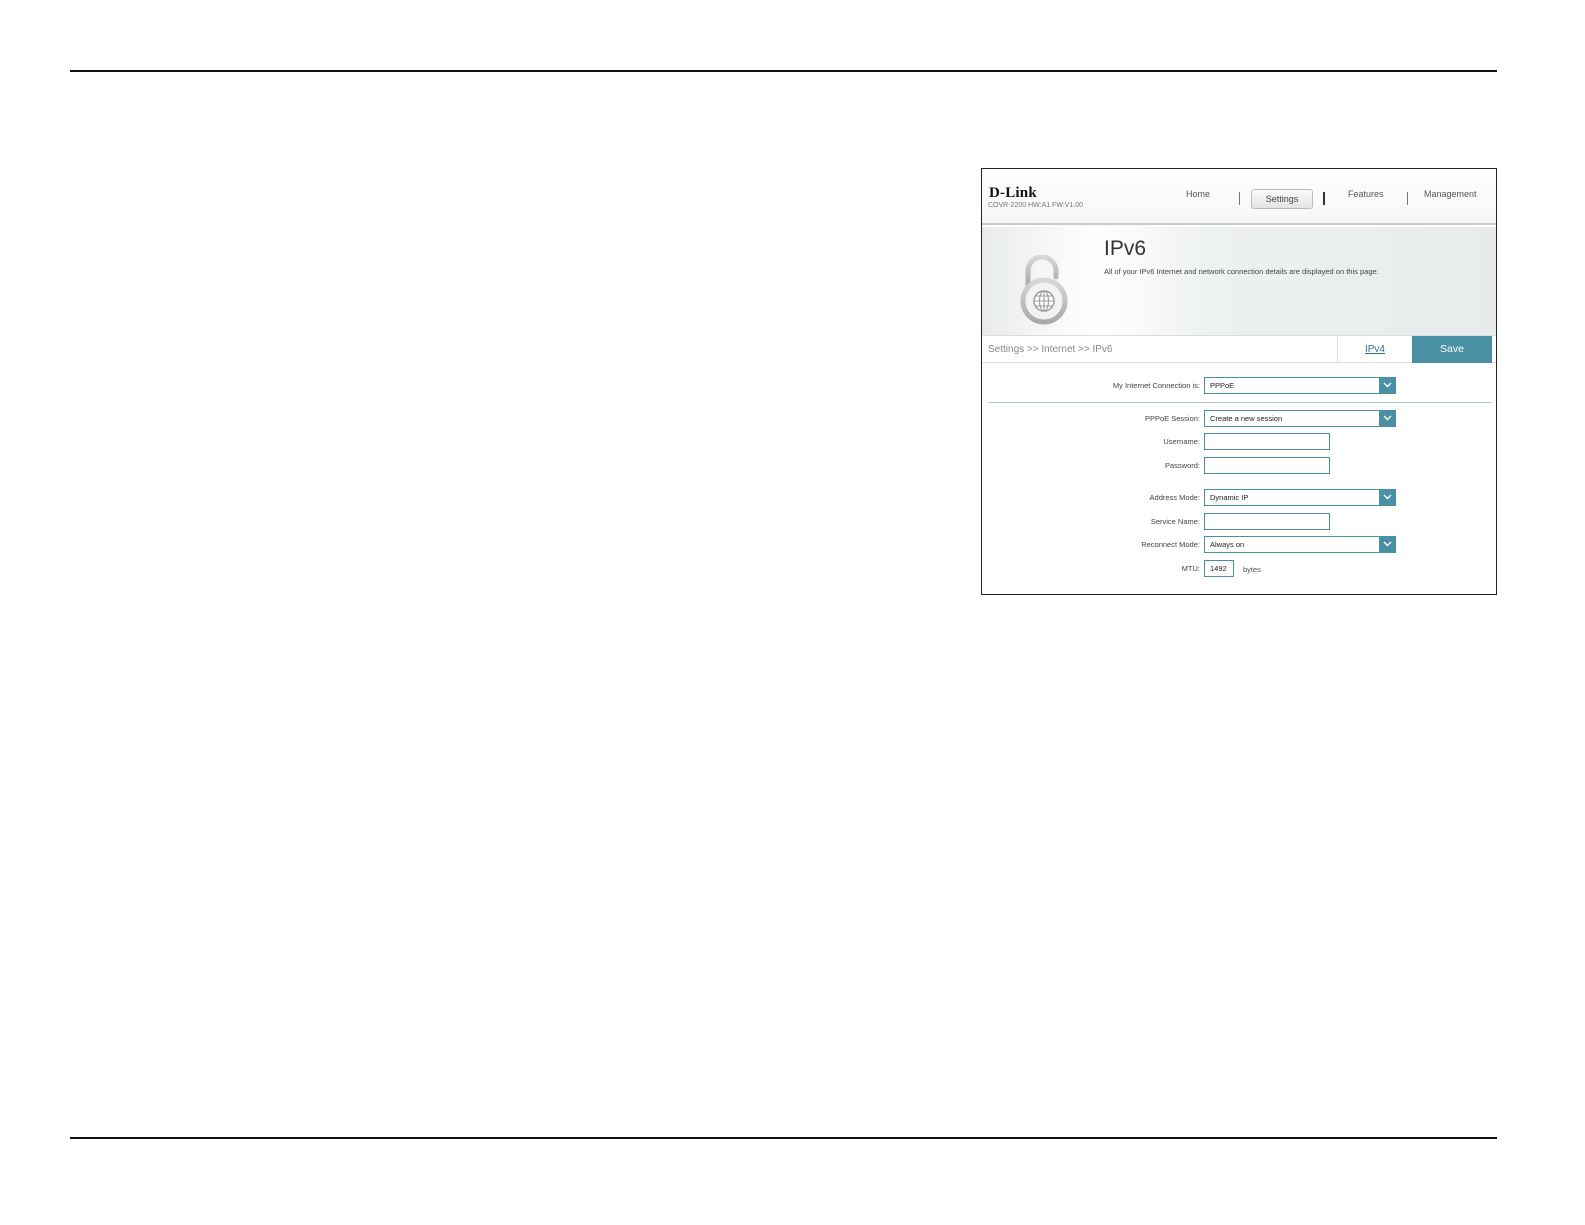 The width and height of the screenshot is (1585, 1225). I want to click on service-name-label: Service Name:, so click(1175, 521).